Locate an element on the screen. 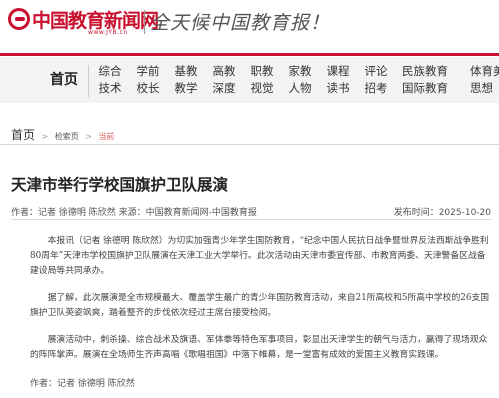  logo-divider is located at coordinates (144, 22).